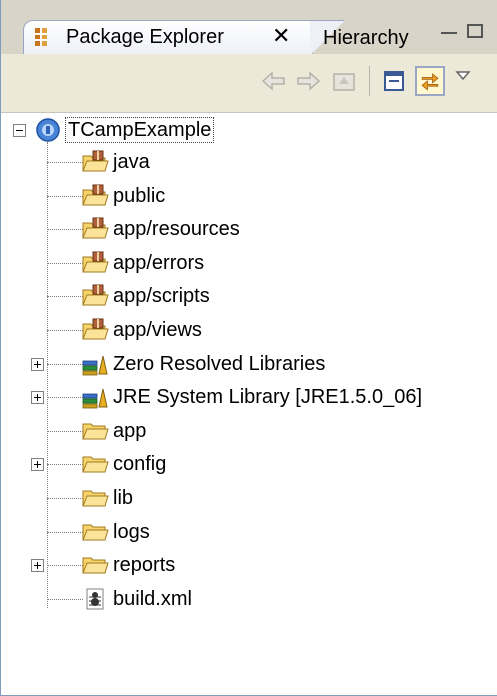  I want to click on tree-item-label: app/resources, so click(176, 229).